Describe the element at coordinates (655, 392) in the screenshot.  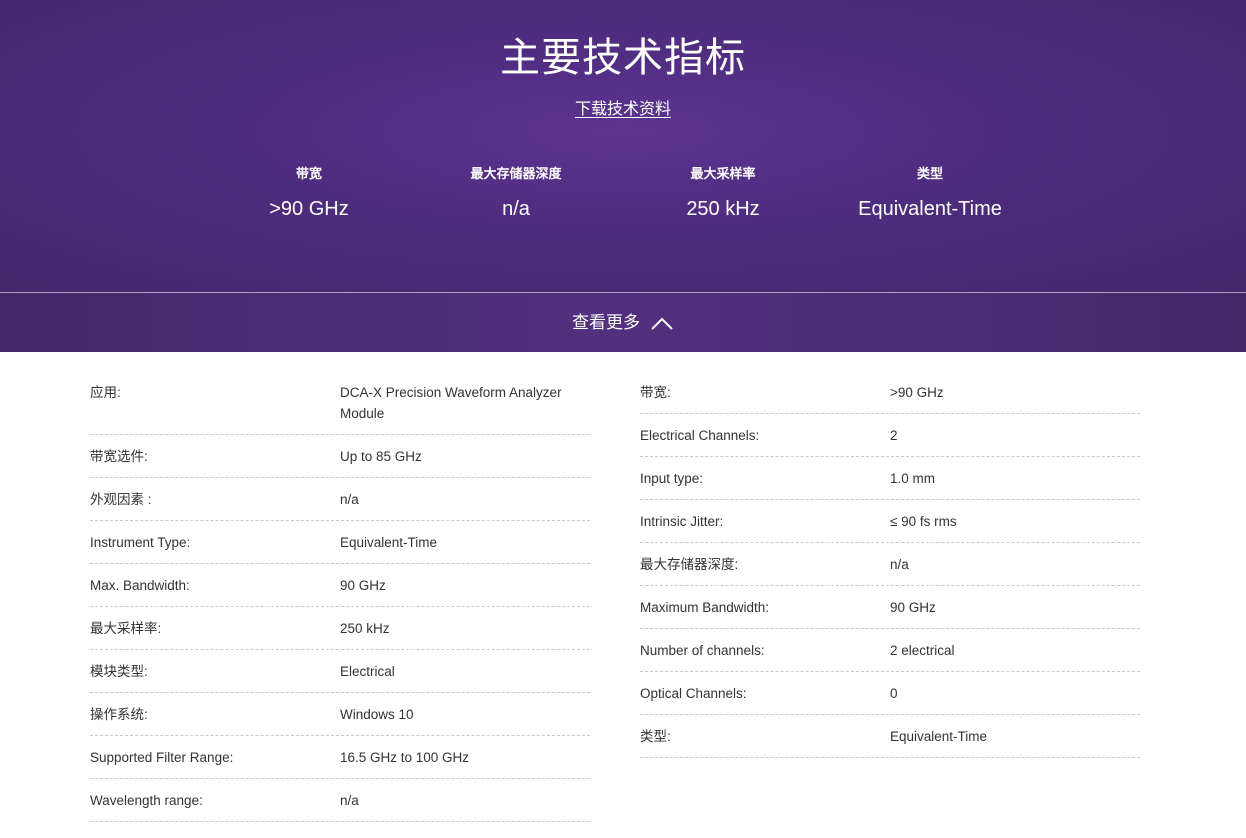
I see `spec-key: 带宽:` at that location.